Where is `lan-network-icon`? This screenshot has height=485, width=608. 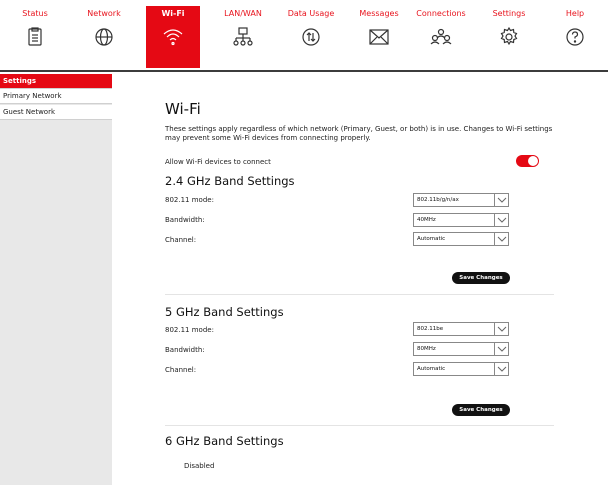 lan-network-icon is located at coordinates (243, 36).